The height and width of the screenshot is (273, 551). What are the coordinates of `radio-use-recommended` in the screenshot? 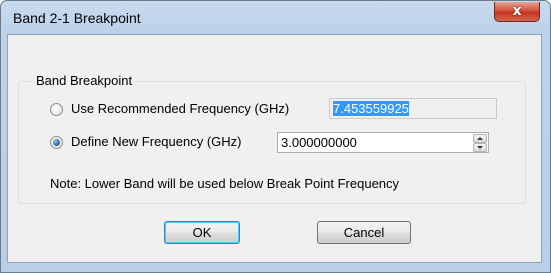 It's located at (56, 109).